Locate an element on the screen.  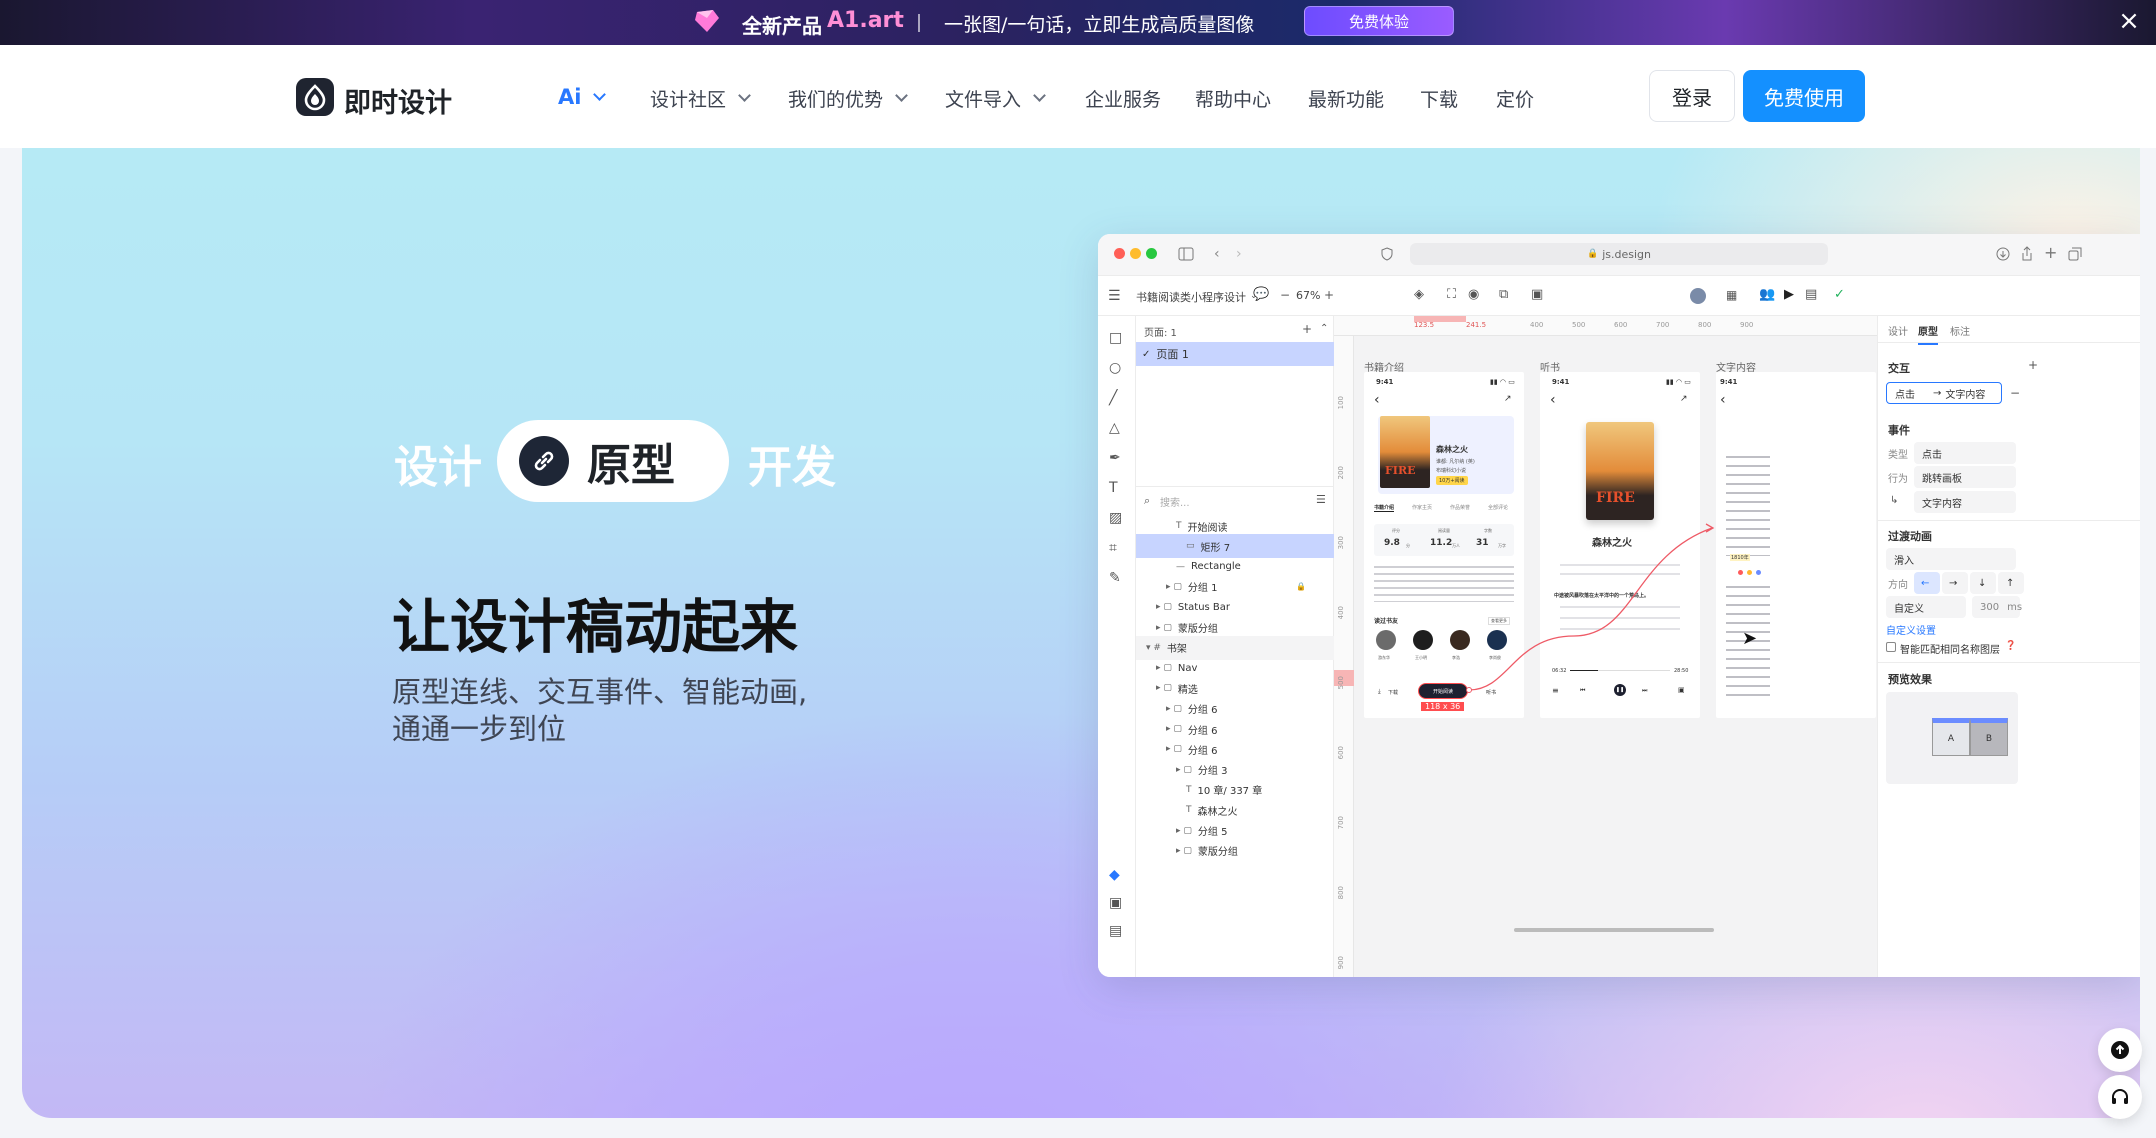
pen-tool-icon: ✒ is located at coordinates (1115, 458).